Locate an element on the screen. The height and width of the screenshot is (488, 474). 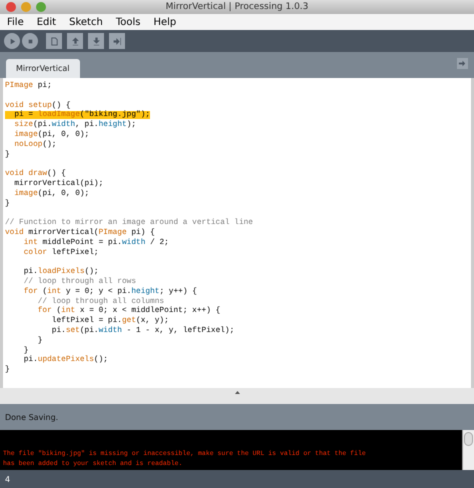
menu-item: Help is located at coordinates (164, 22).